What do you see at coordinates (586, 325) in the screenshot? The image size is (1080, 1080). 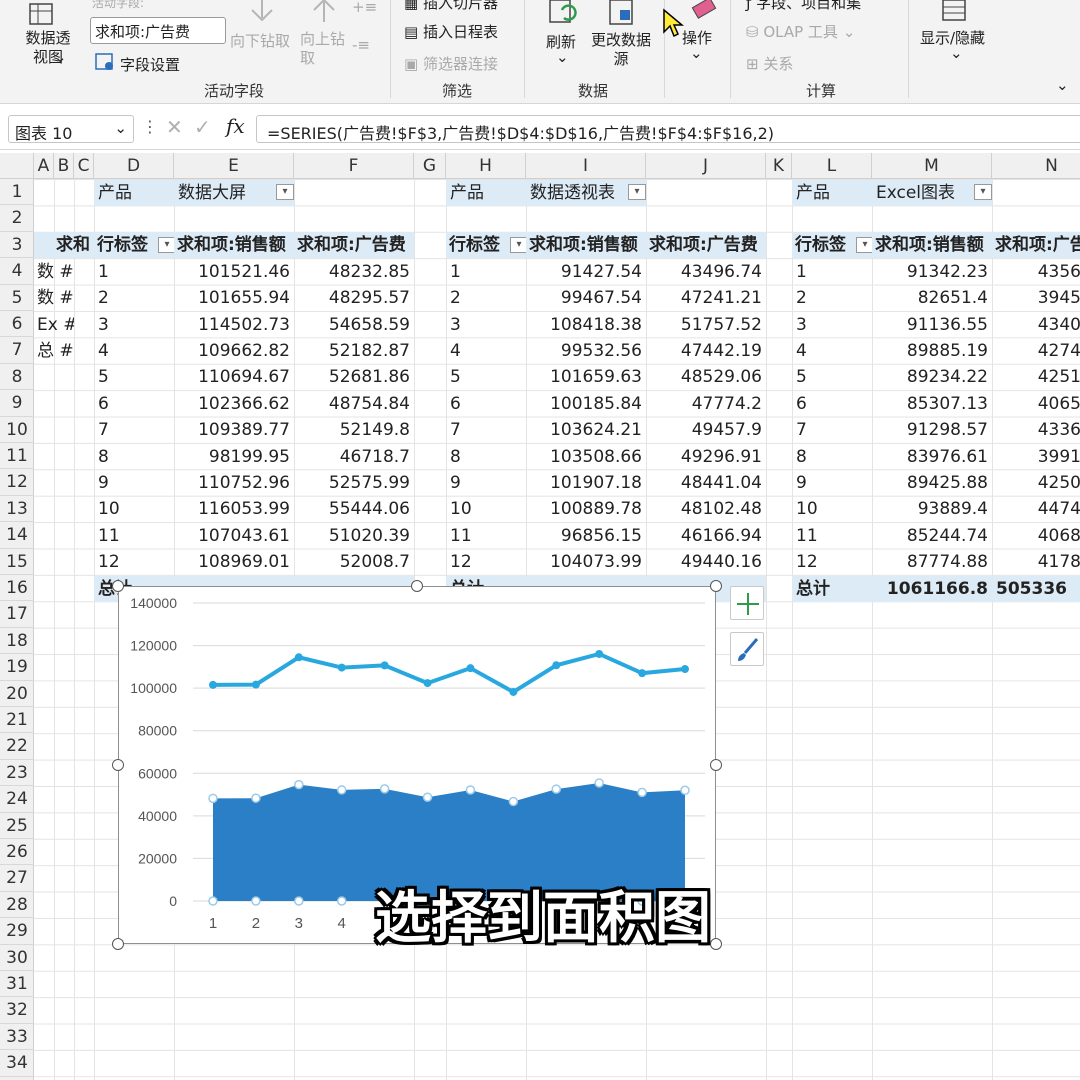 I see `sales-value: 108418.38` at bounding box center [586, 325].